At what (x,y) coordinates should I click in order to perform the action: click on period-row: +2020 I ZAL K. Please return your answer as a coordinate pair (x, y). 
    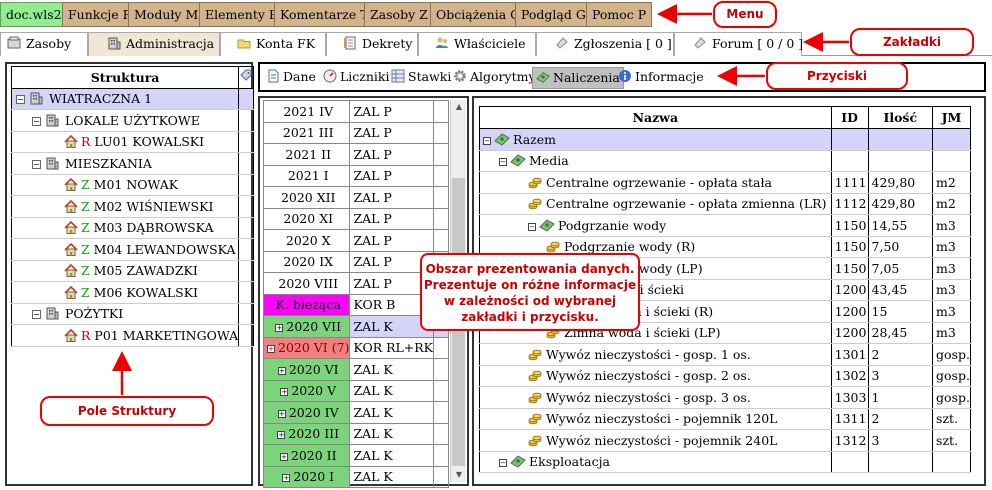
    Looking at the image, I should click on (355, 476).